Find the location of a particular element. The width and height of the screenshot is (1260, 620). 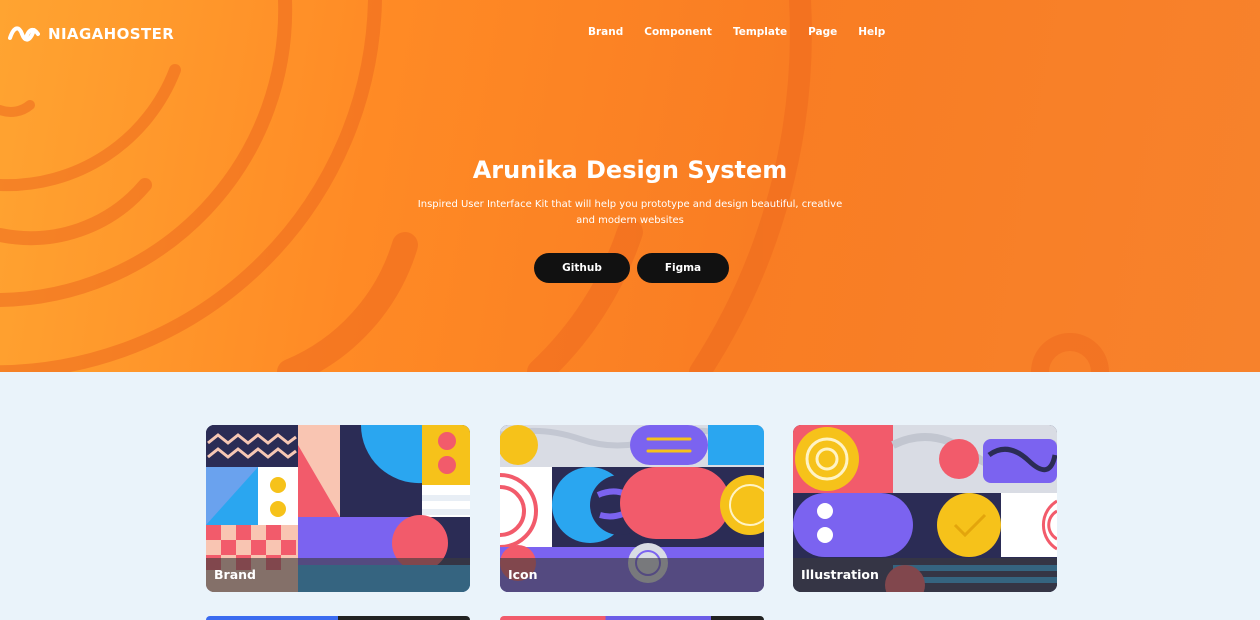

niagahoster-logo-icon is located at coordinates (24, 34).